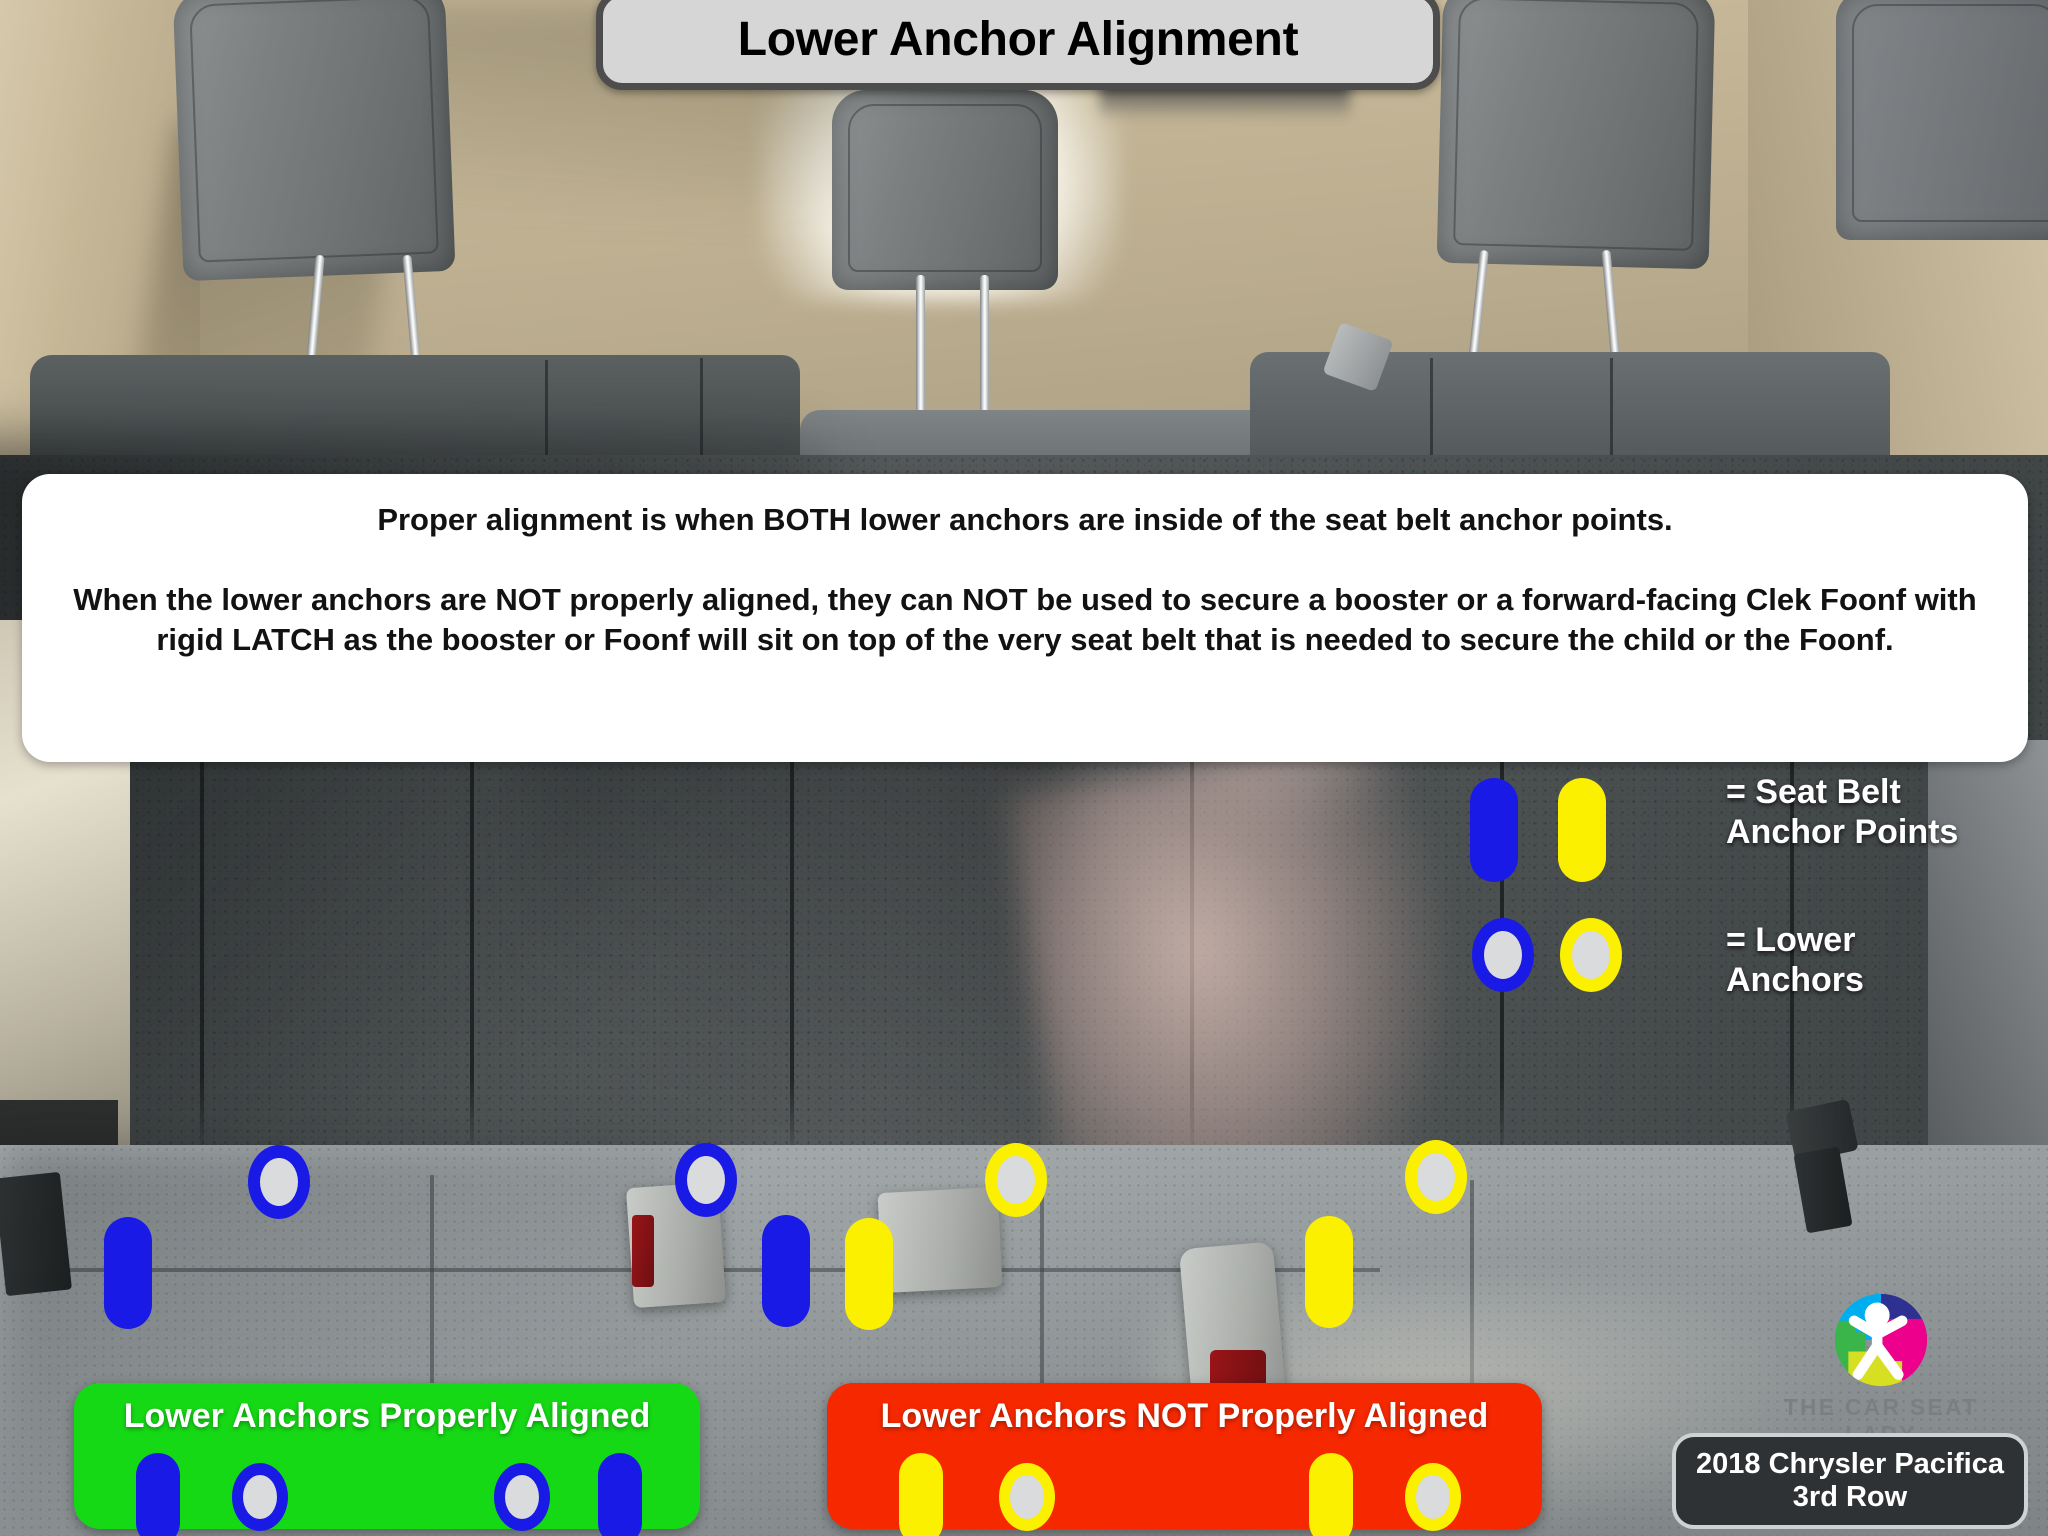 The image size is (2048, 1536). I want to click on callout-properly-aligned-label: Lower Anchors Properly Aligned, so click(387, 1416).